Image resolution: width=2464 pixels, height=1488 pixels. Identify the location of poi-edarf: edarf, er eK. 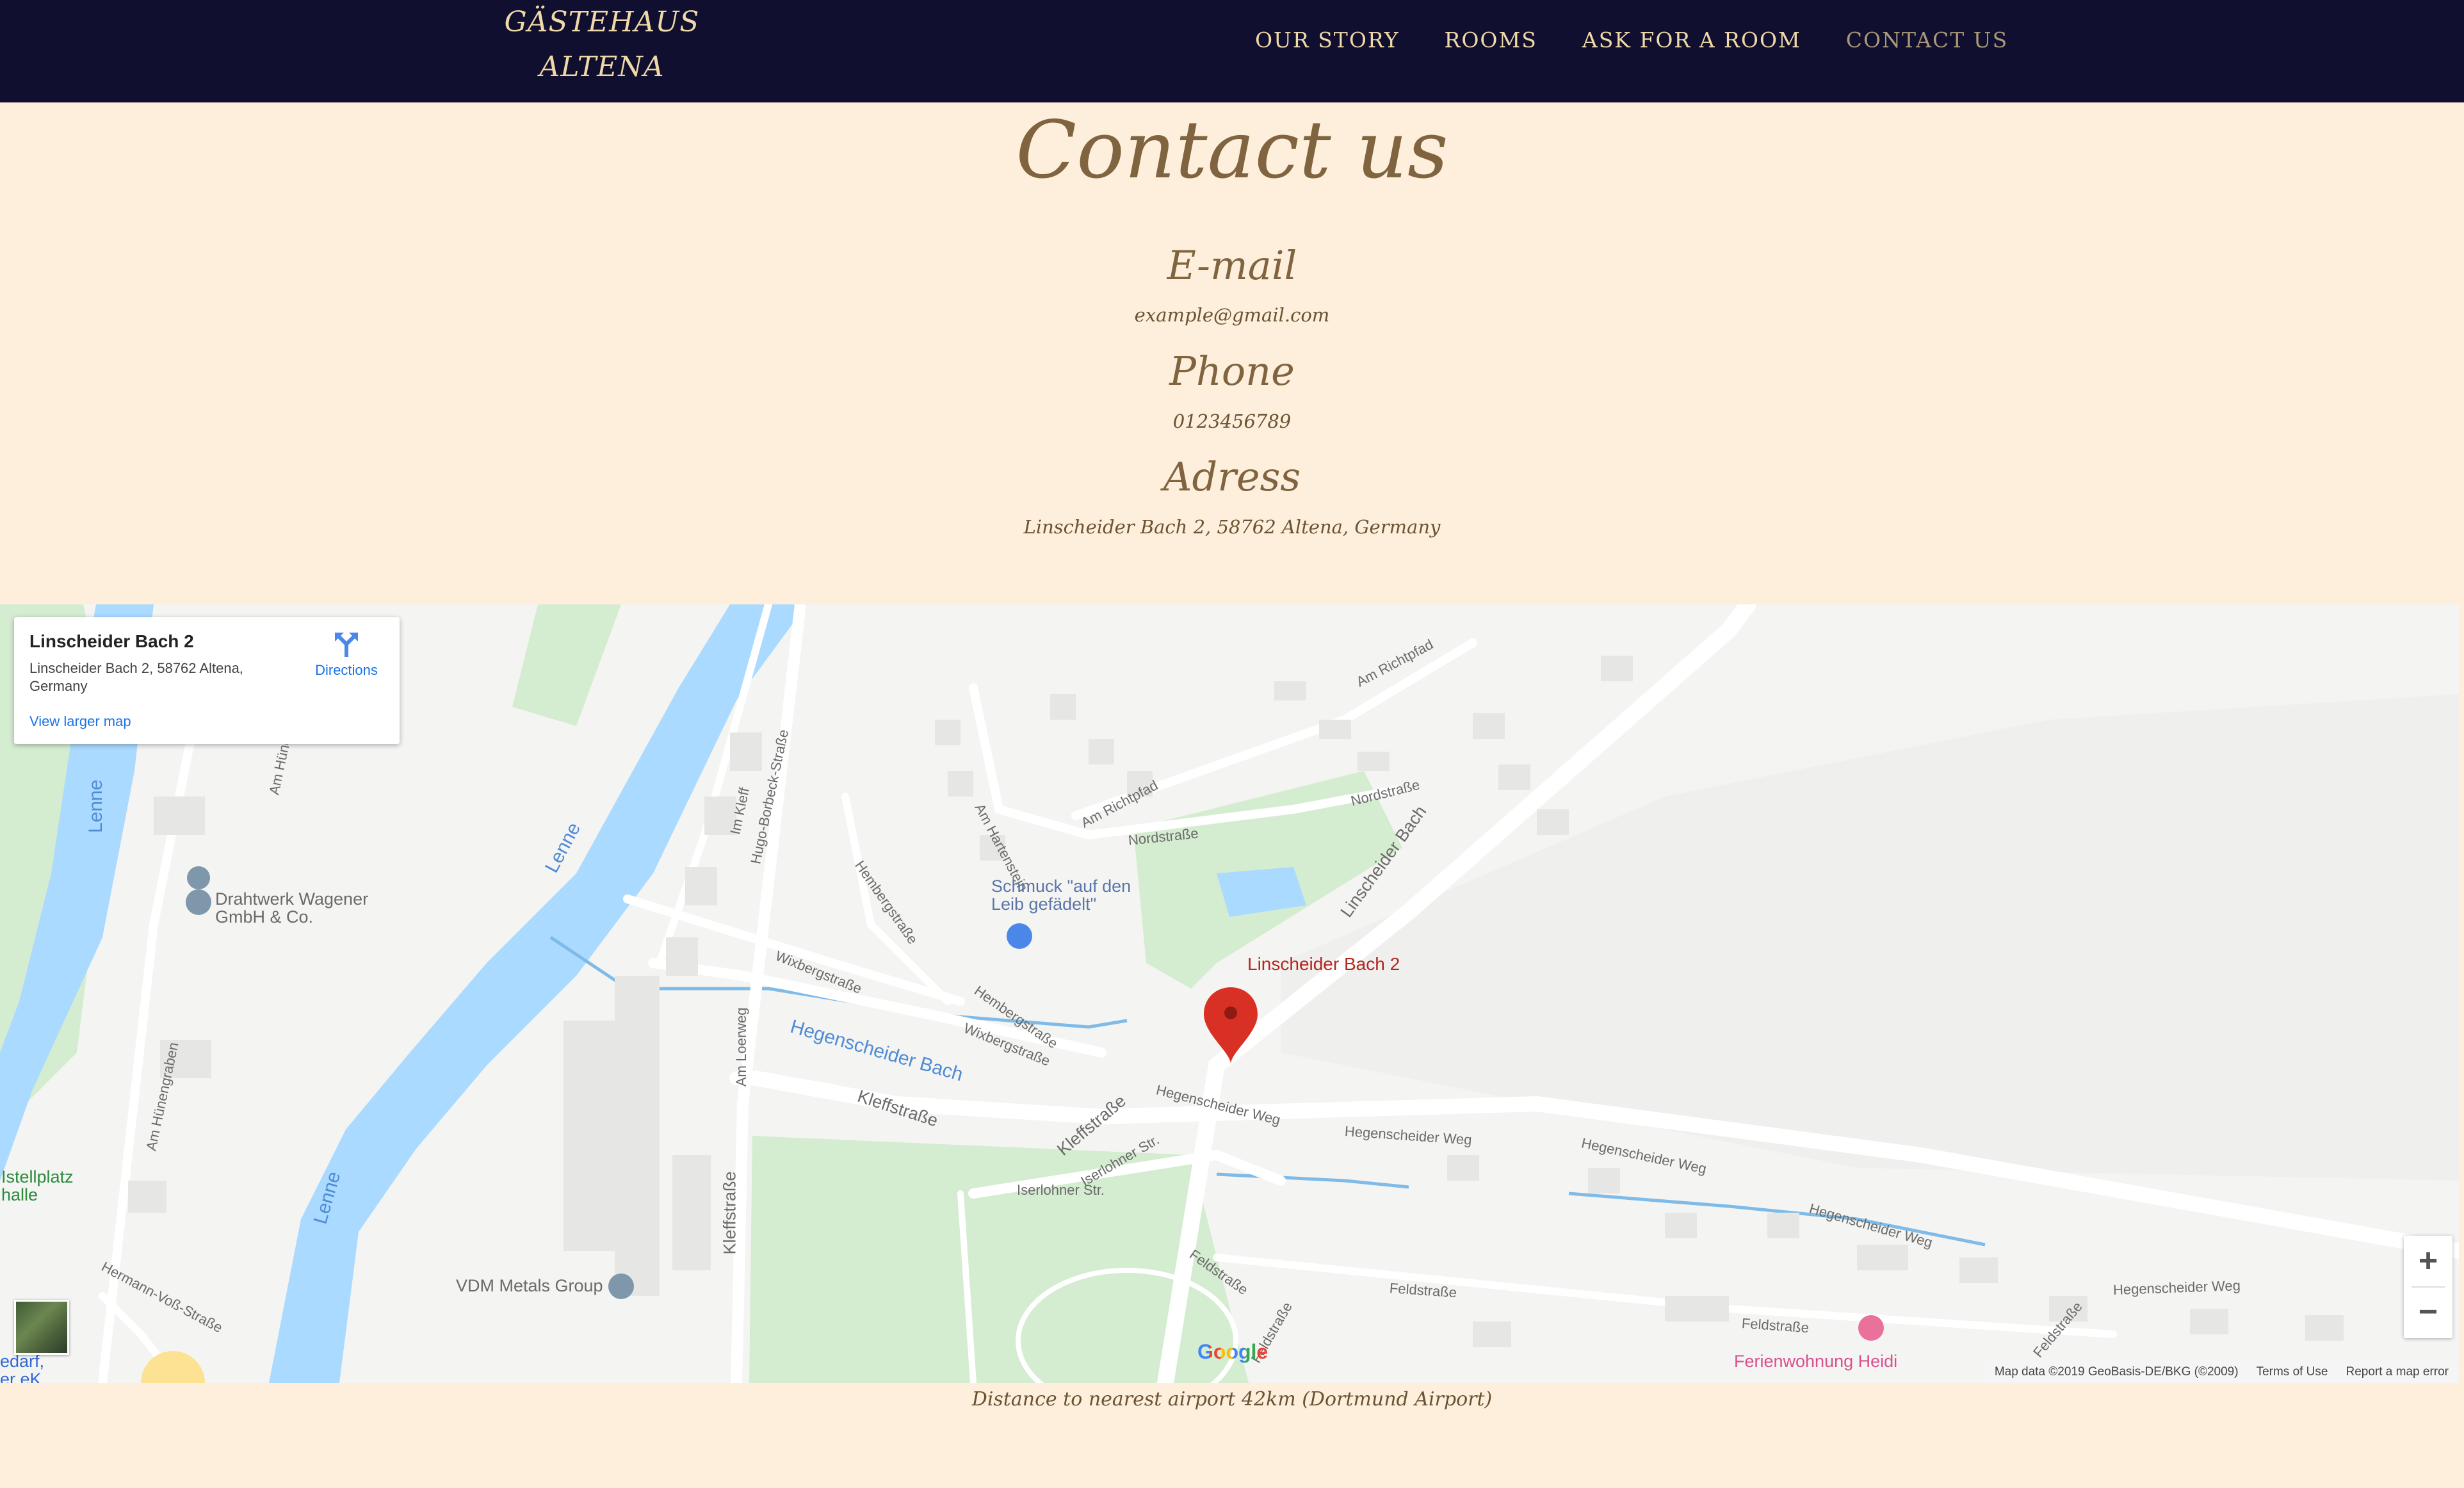
(25, 1367).